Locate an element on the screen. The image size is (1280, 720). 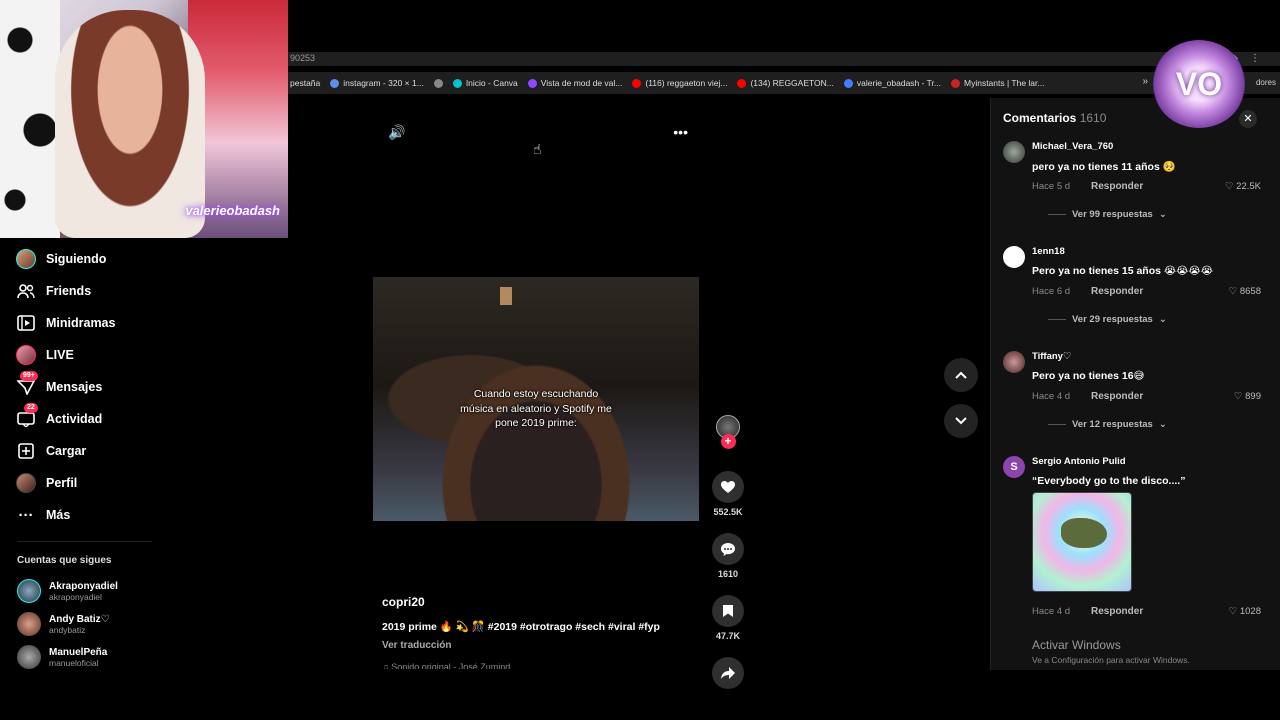
video-author: copri20 is located at coordinates (403, 602).